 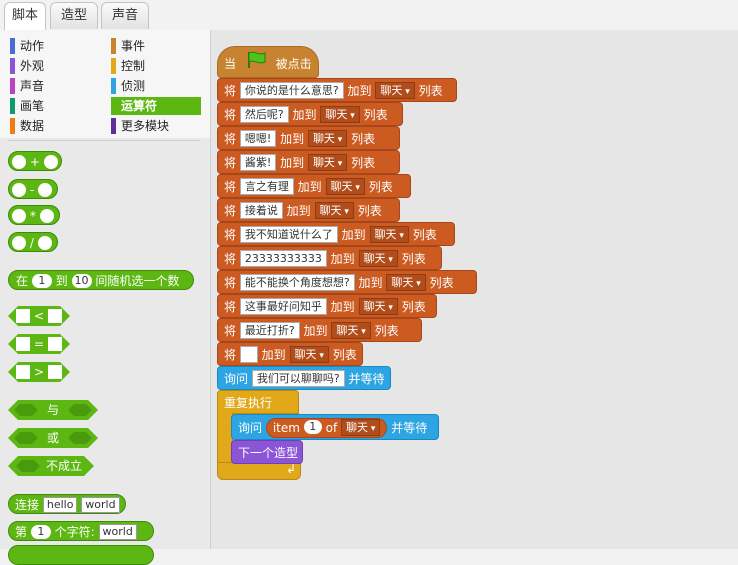 What do you see at coordinates (248, 354) in the screenshot?
I see `item-text-input` at bounding box center [248, 354].